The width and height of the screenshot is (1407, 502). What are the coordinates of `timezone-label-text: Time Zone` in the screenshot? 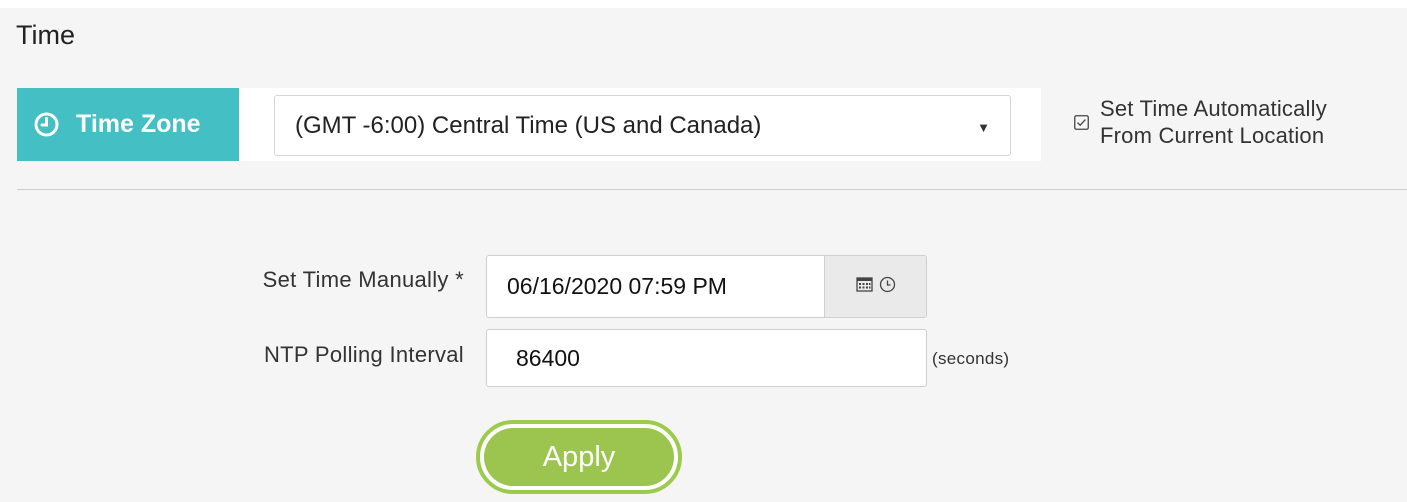 It's located at (138, 124).